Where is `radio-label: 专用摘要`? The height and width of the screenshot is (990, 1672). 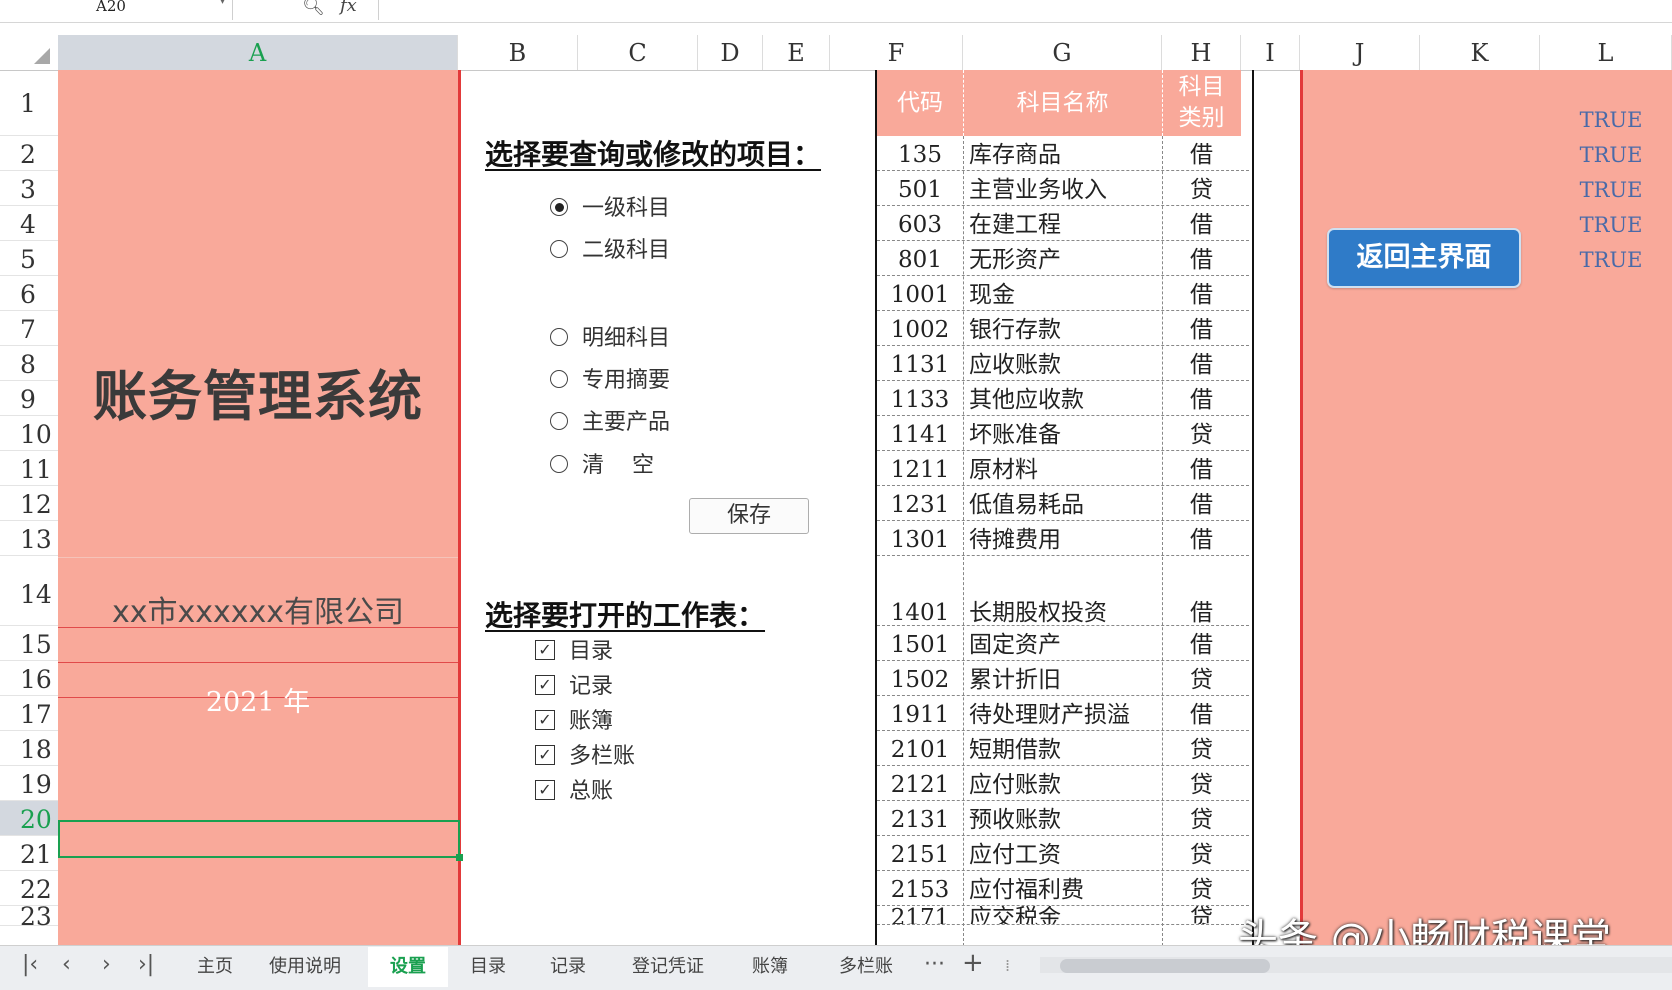 radio-label: 专用摘要 is located at coordinates (626, 380).